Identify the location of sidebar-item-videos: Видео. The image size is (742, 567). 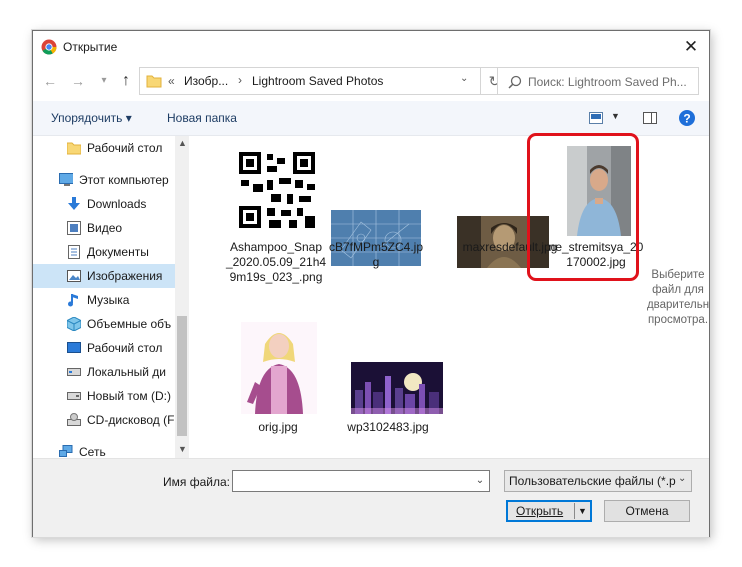
(104, 228).